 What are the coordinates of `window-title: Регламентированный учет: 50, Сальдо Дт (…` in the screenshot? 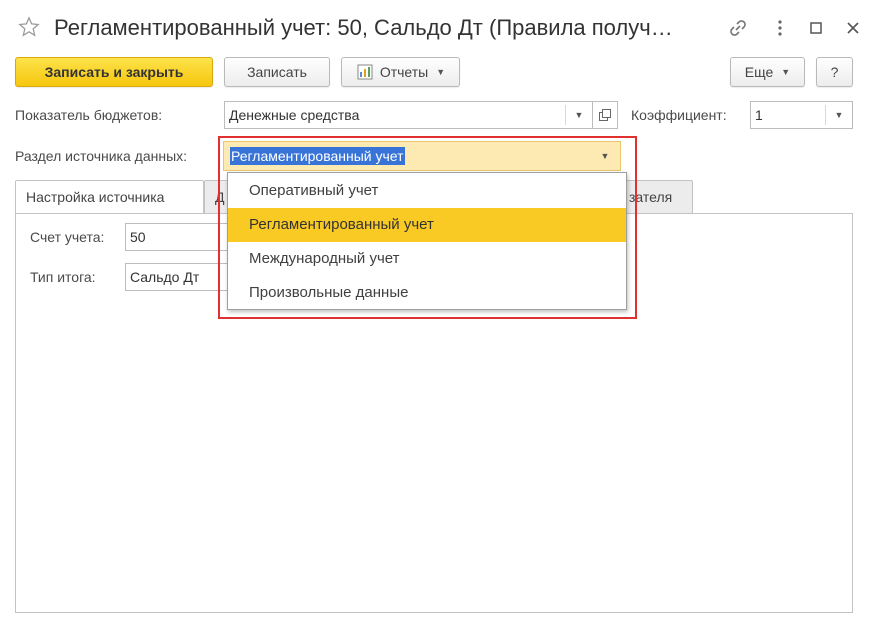 It's located at (363, 27).